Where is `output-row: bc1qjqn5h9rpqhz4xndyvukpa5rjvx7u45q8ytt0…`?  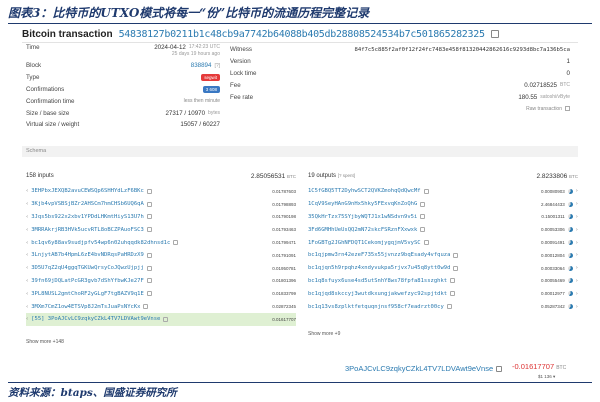 output-row: bc1qjqn5h9rpqhz4xndyvukpa5rjvx7u45q8ytt0… is located at coordinates (443, 268).